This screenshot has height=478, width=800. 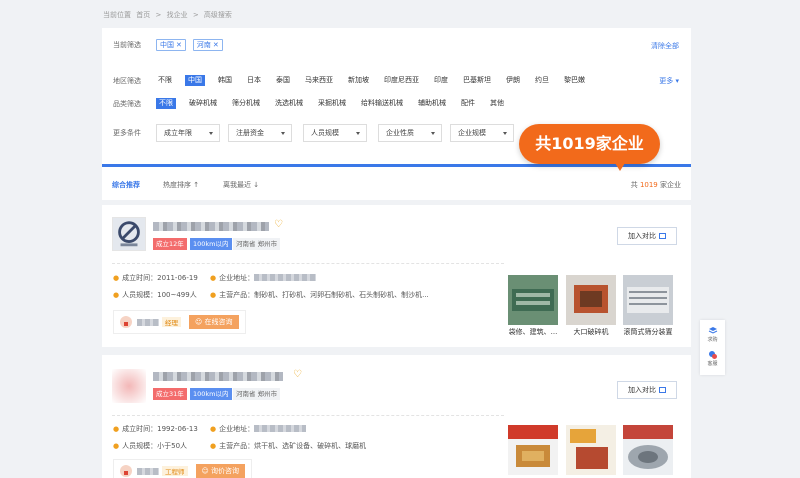 I want to click on inquiry-consult-button: ☺ 询价咨询, so click(x=220, y=471).